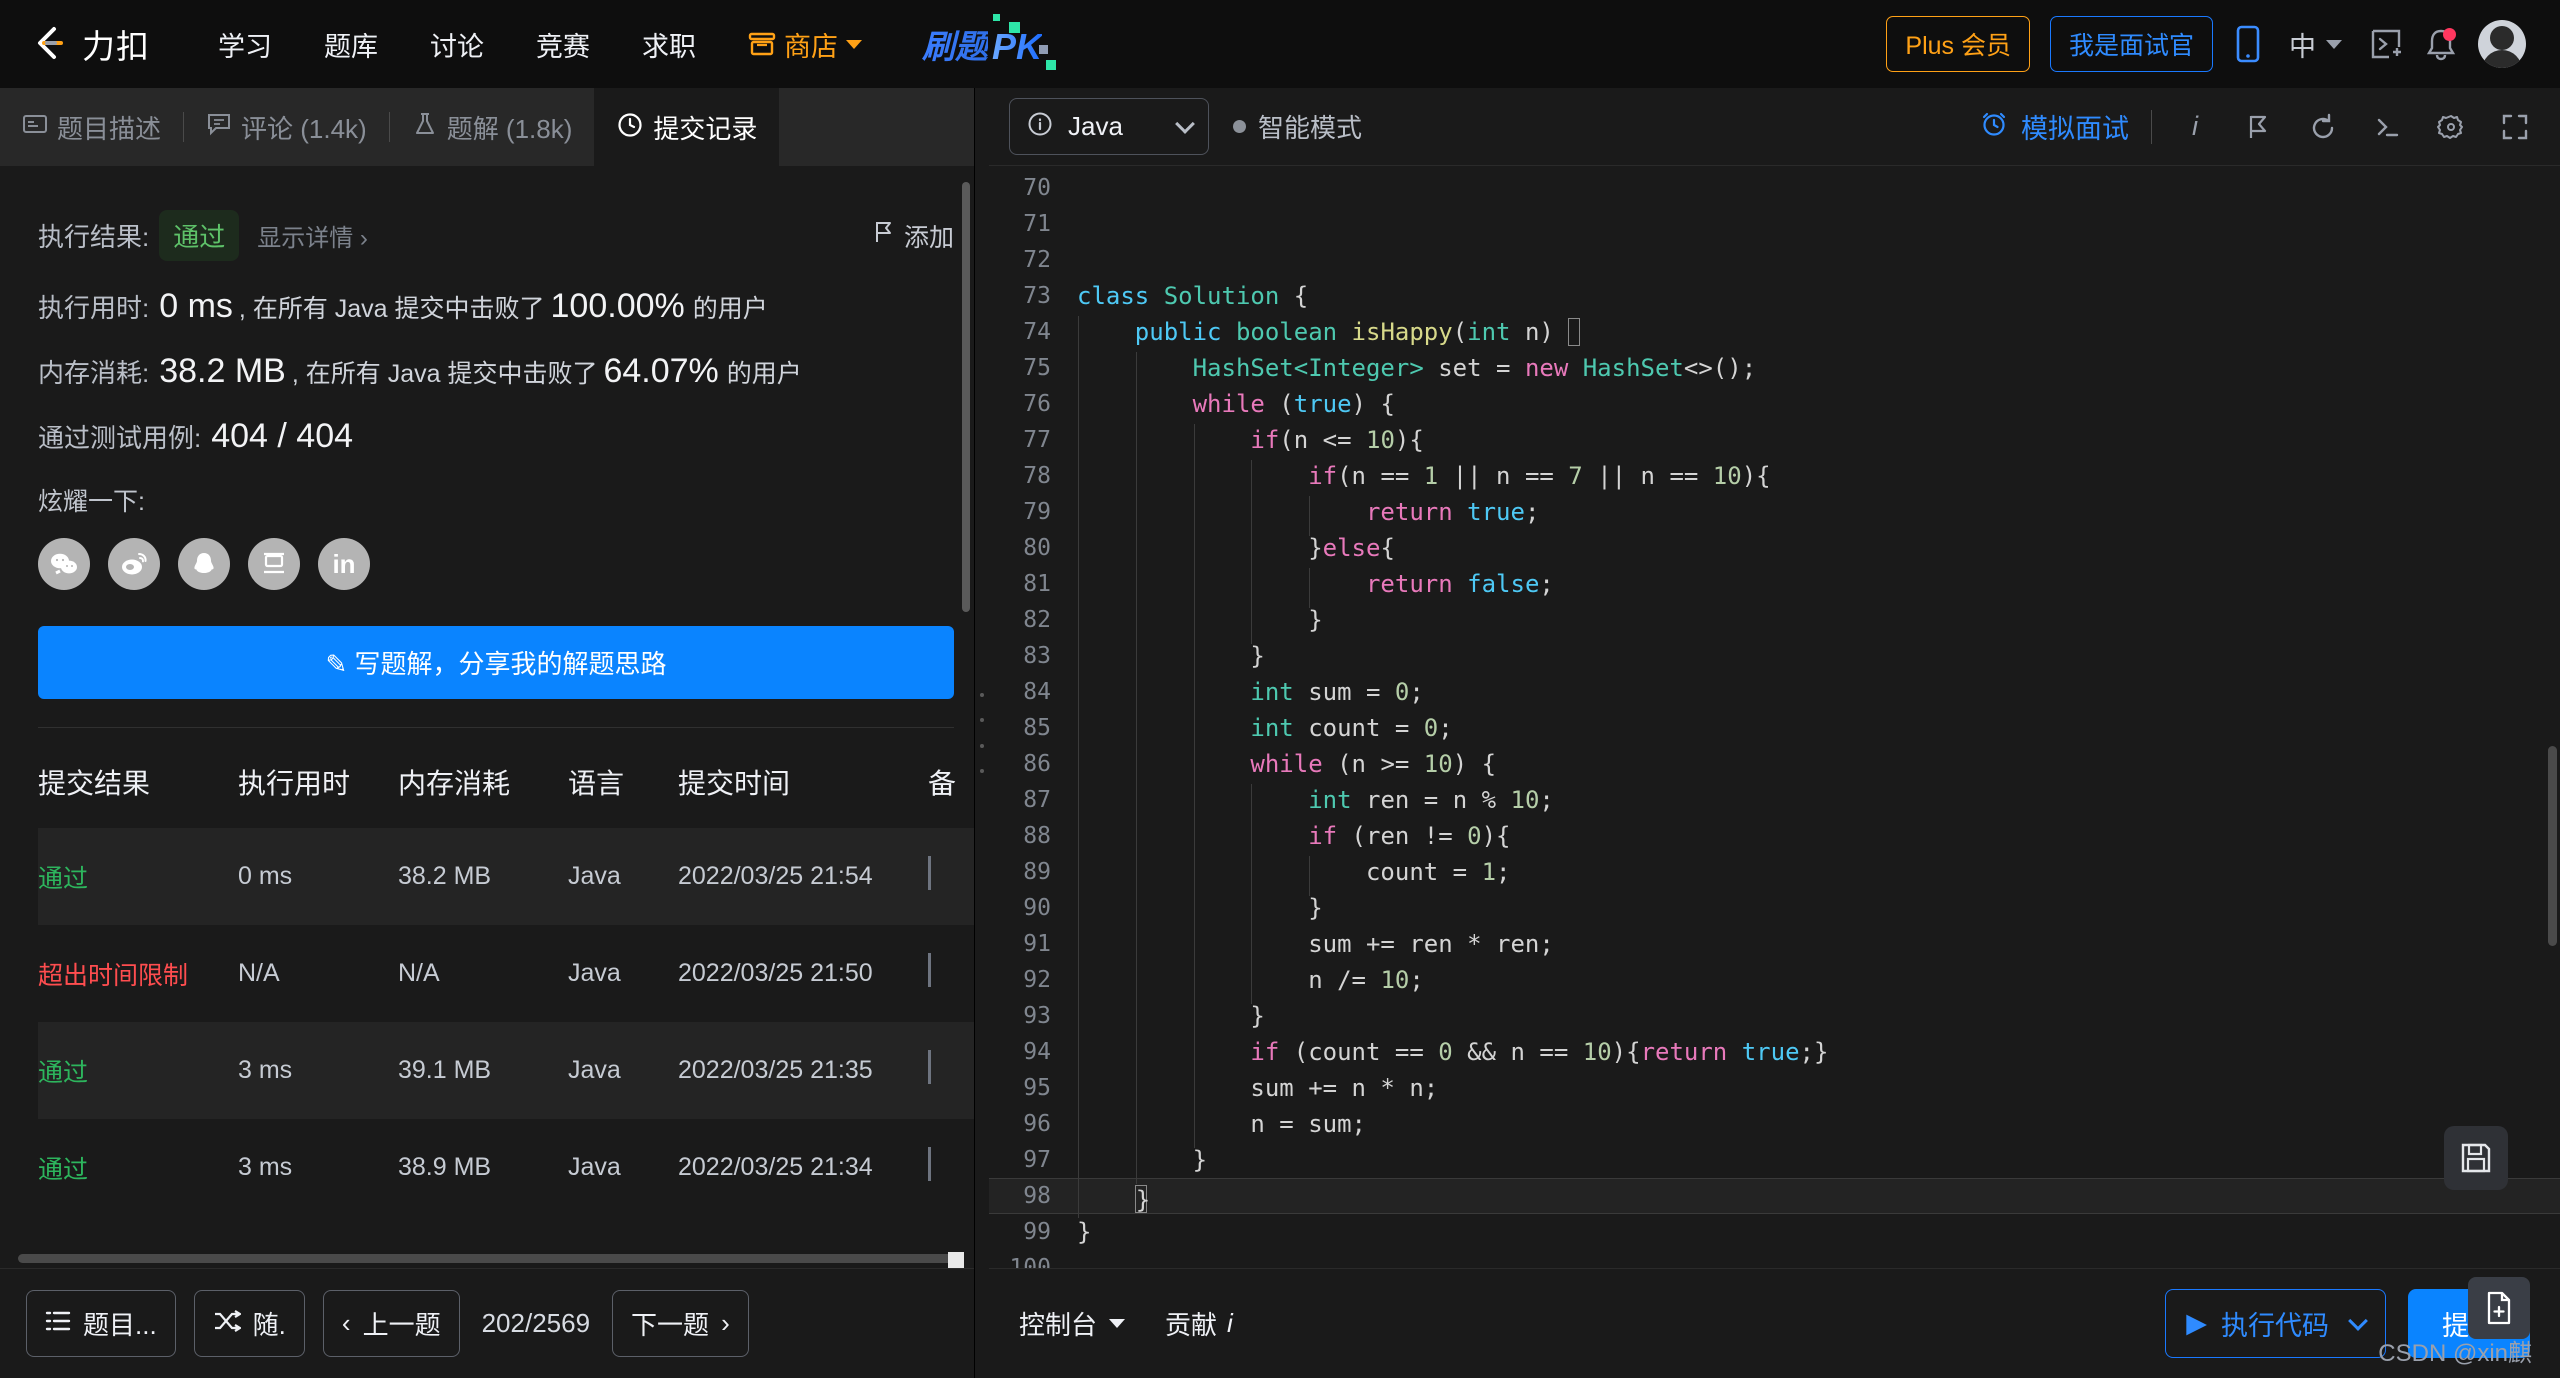 This screenshot has width=2560, height=1378. What do you see at coordinates (312, 235) in the screenshot?
I see `show-detail-link: 显示详情 ›` at bounding box center [312, 235].